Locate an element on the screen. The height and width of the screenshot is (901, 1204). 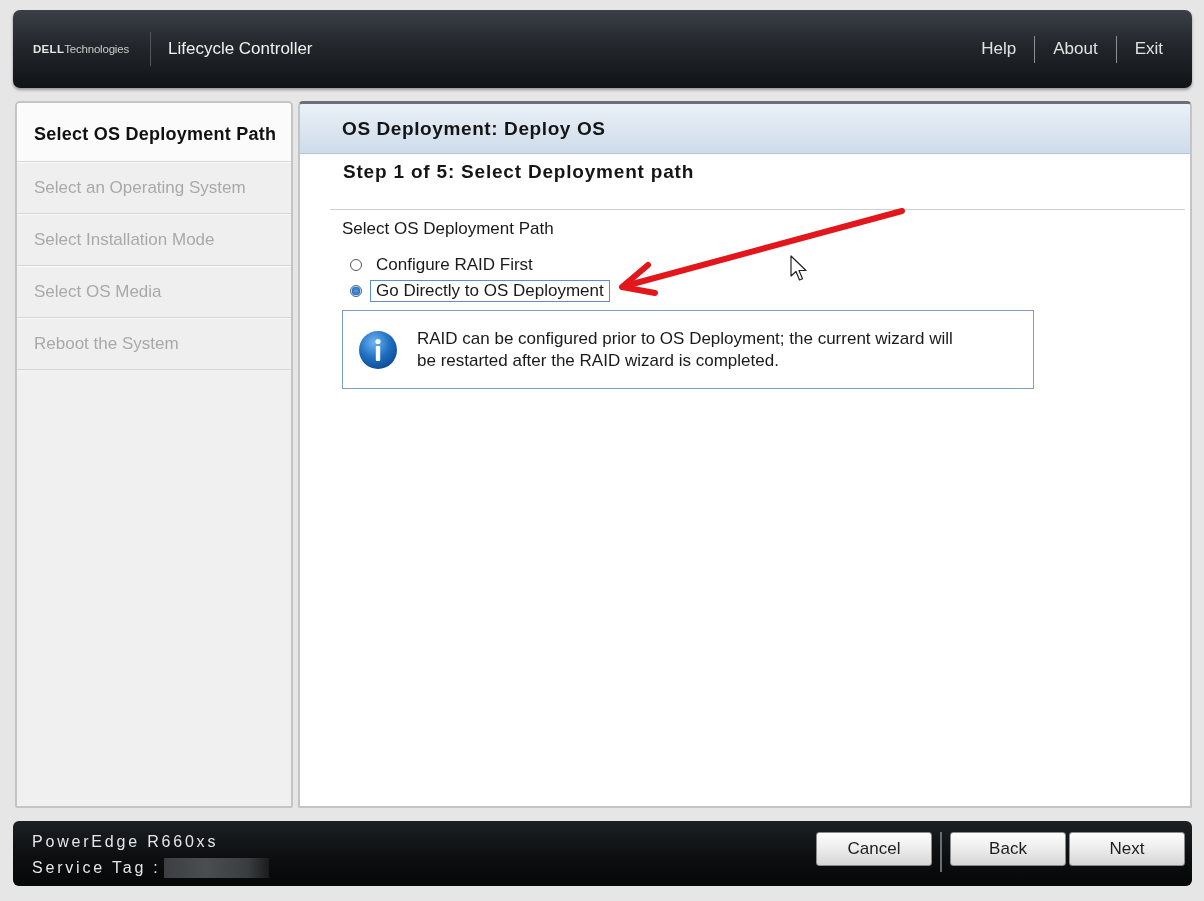
mouse-cursor-icon is located at coordinates (798, 268).